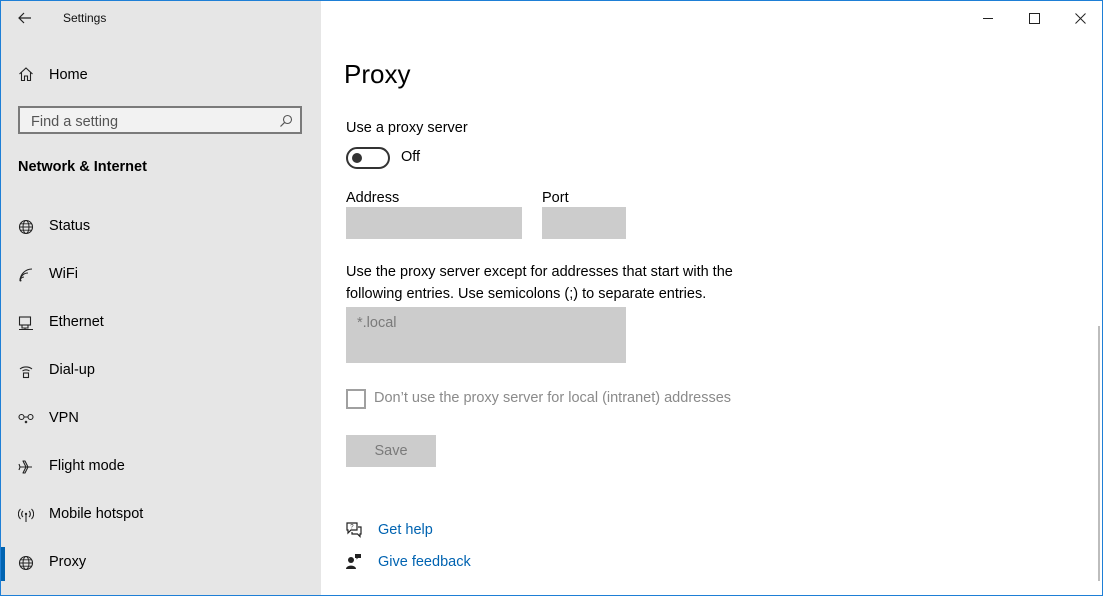 This screenshot has height=596, width=1103. Describe the element at coordinates (82, 167) in the screenshot. I see `section-title: Network & Internet` at that location.